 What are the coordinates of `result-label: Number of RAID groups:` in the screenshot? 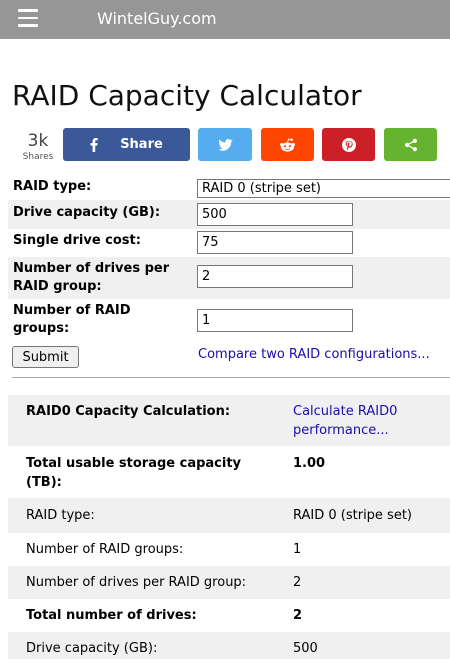 It's located at (105, 549).